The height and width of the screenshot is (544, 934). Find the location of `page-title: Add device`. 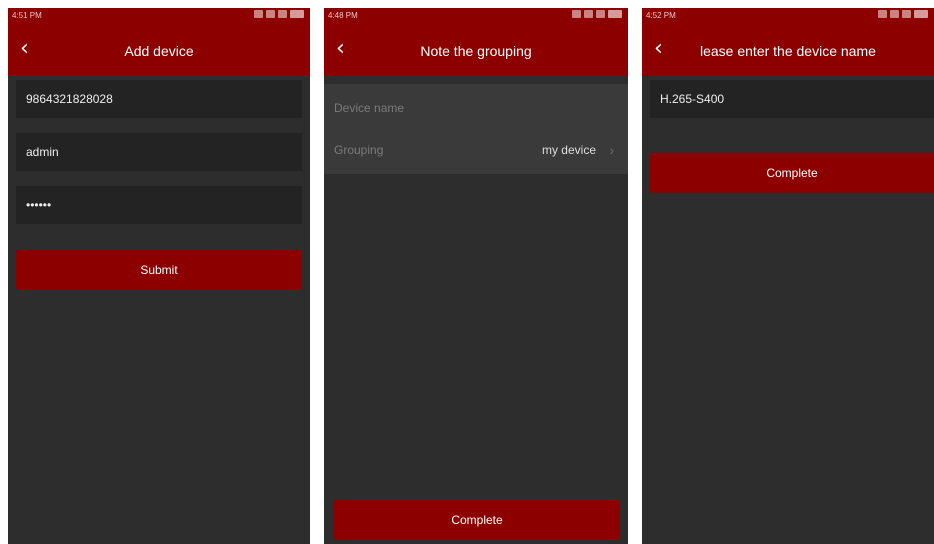

page-title: Add device is located at coordinates (159, 51).